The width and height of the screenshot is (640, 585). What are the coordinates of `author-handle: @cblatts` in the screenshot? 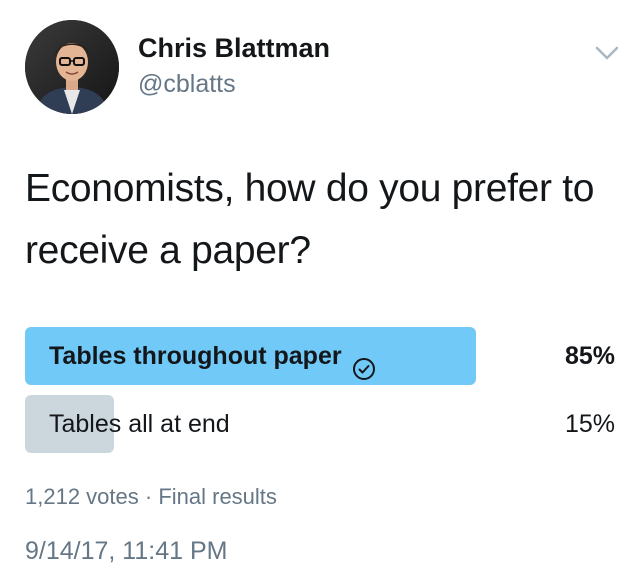 It's located at (187, 84).